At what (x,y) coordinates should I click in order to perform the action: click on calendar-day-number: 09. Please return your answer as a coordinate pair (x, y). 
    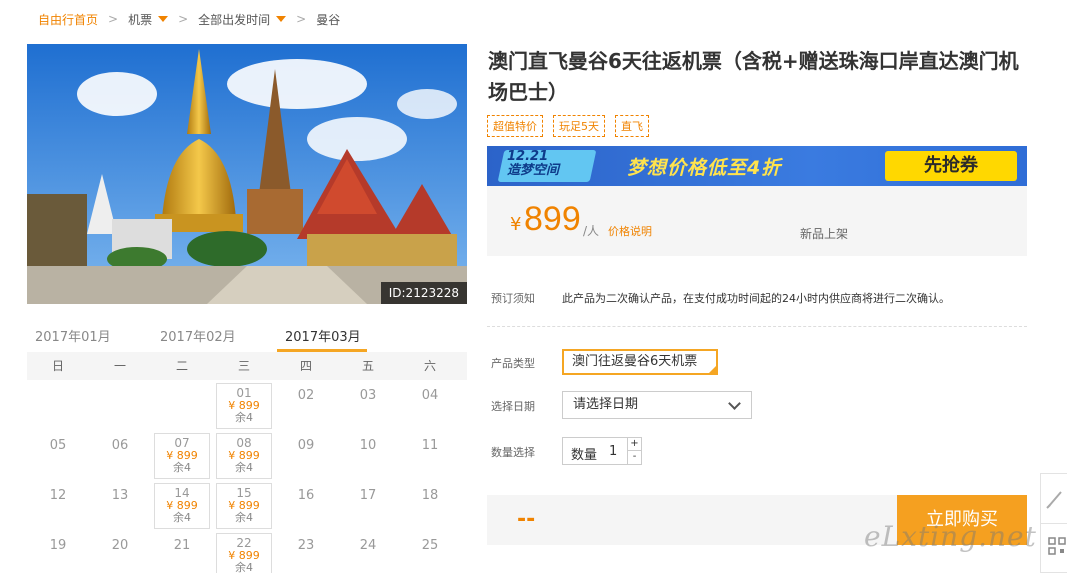
    Looking at the image, I should click on (306, 445).